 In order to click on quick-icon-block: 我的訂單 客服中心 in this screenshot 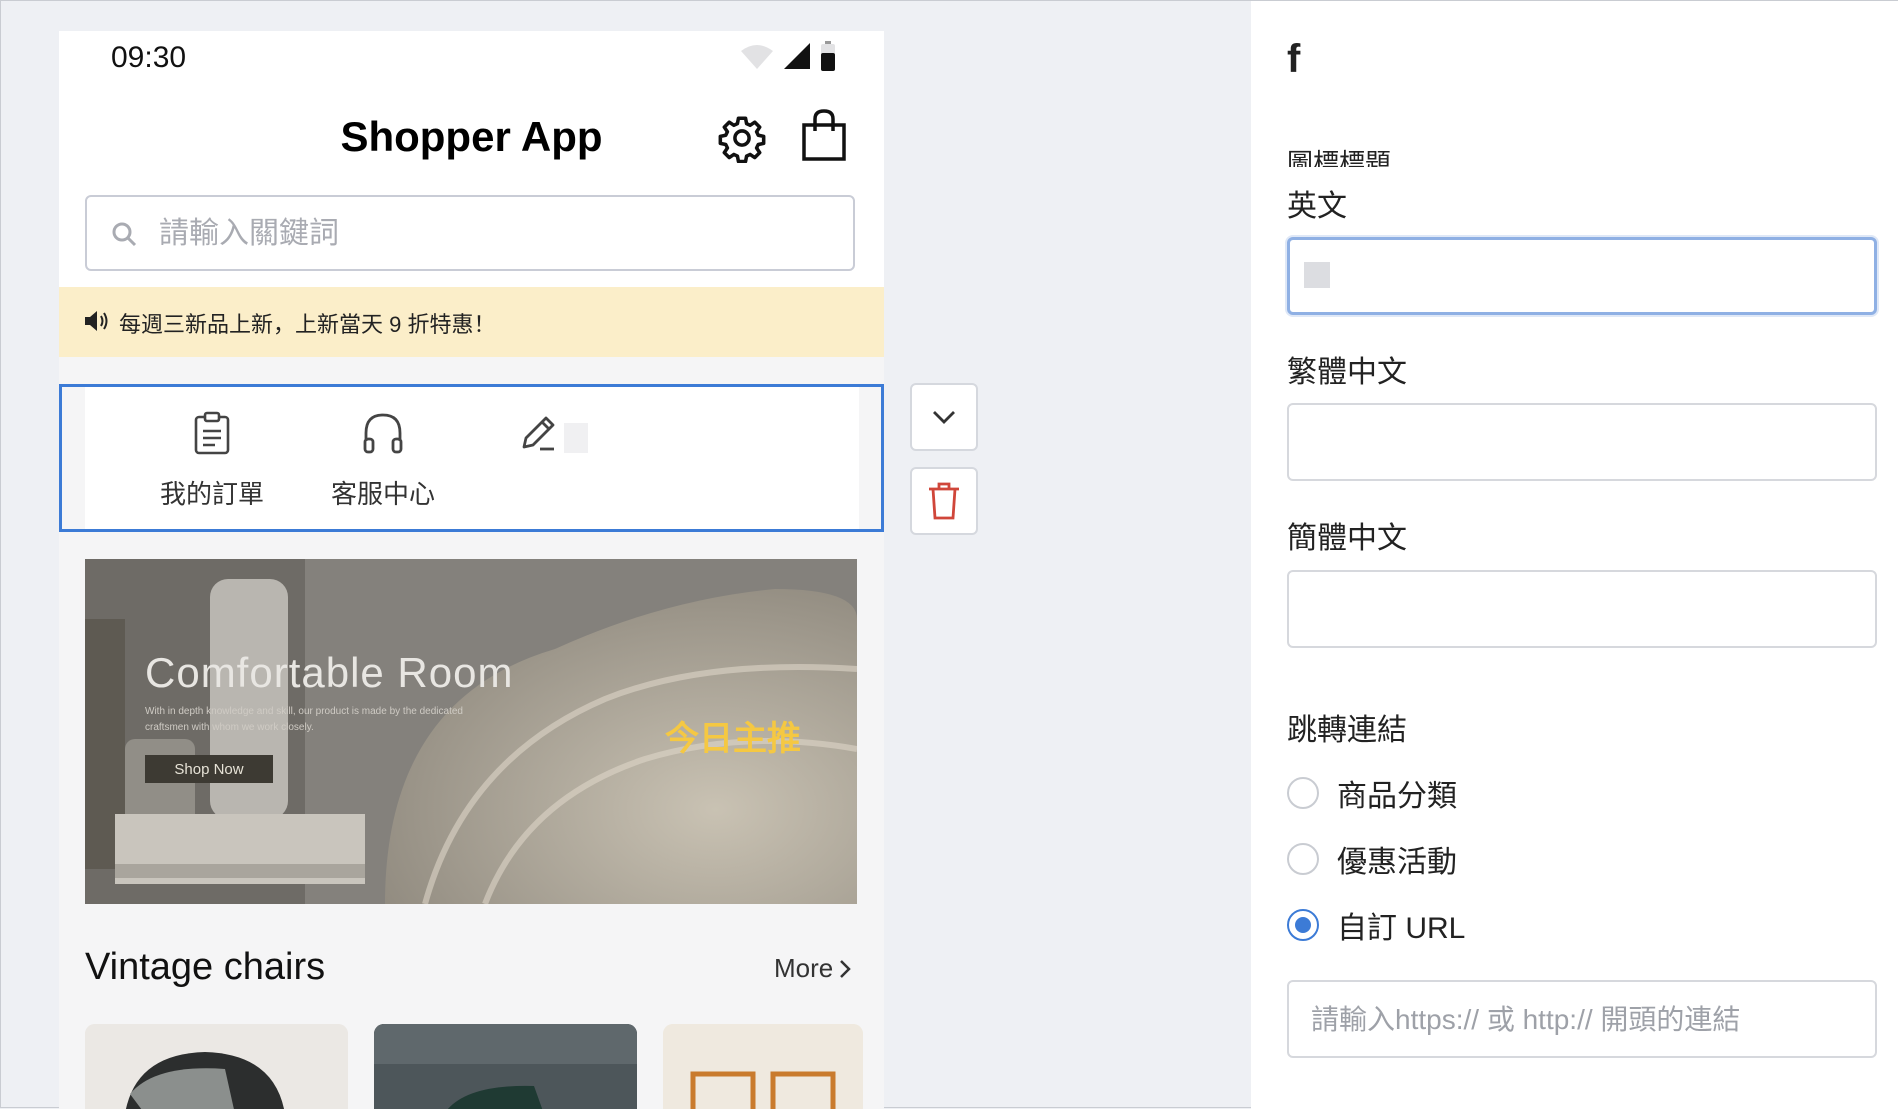, I will do `click(471, 458)`.